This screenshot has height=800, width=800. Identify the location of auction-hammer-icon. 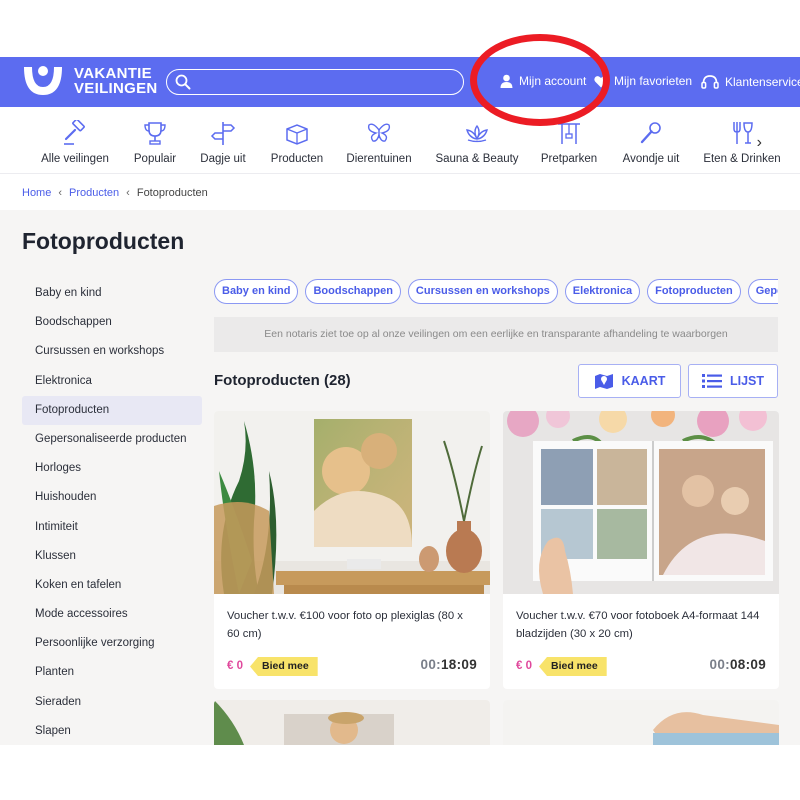
(74, 132).